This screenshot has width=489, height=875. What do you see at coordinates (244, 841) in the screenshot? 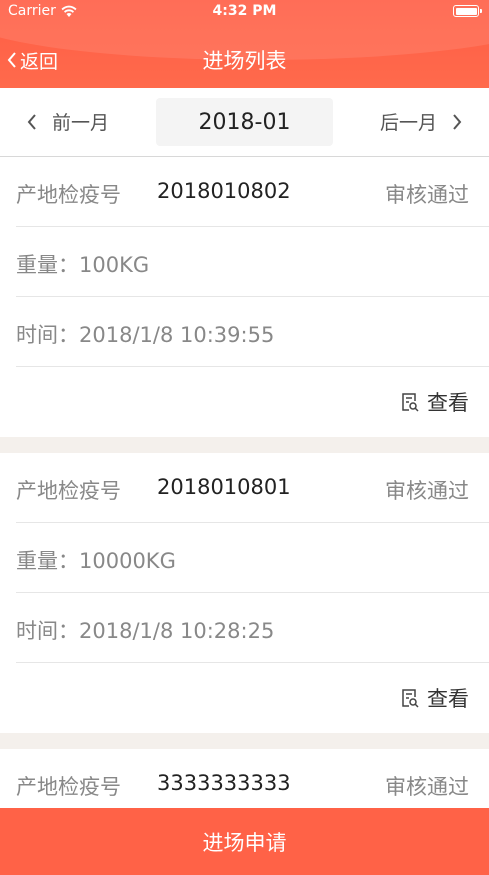
I see `entry-apply-button: 进场申请` at bounding box center [244, 841].